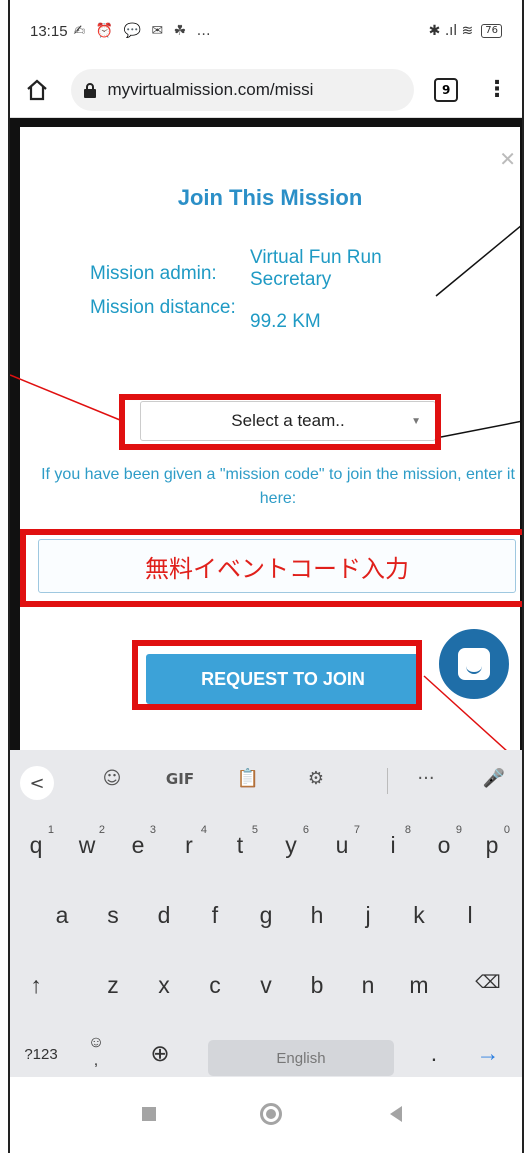  Describe the element at coordinates (444, 841) in the screenshot. I see `key-o: o9` at that location.